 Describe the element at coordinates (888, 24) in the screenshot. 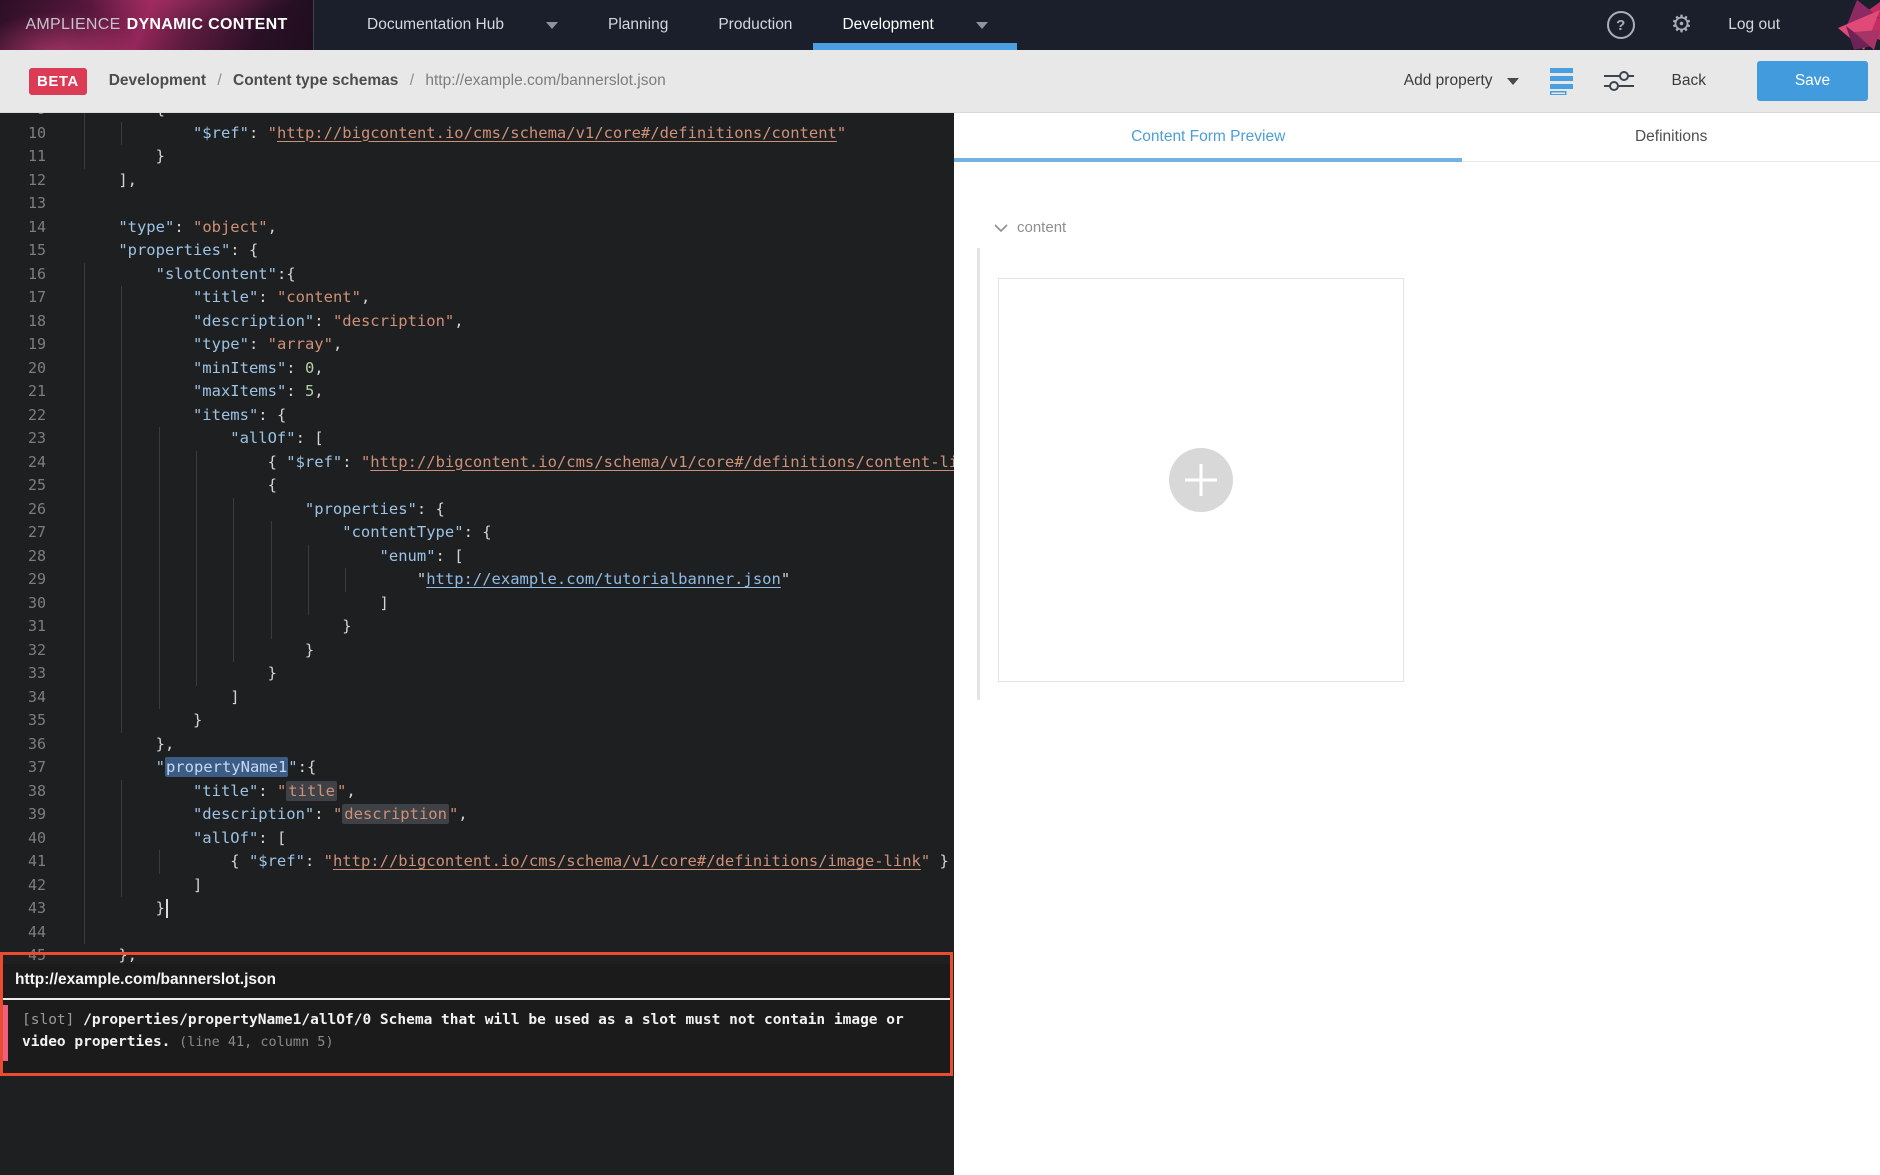

I see `nav-item-label: Development` at that location.